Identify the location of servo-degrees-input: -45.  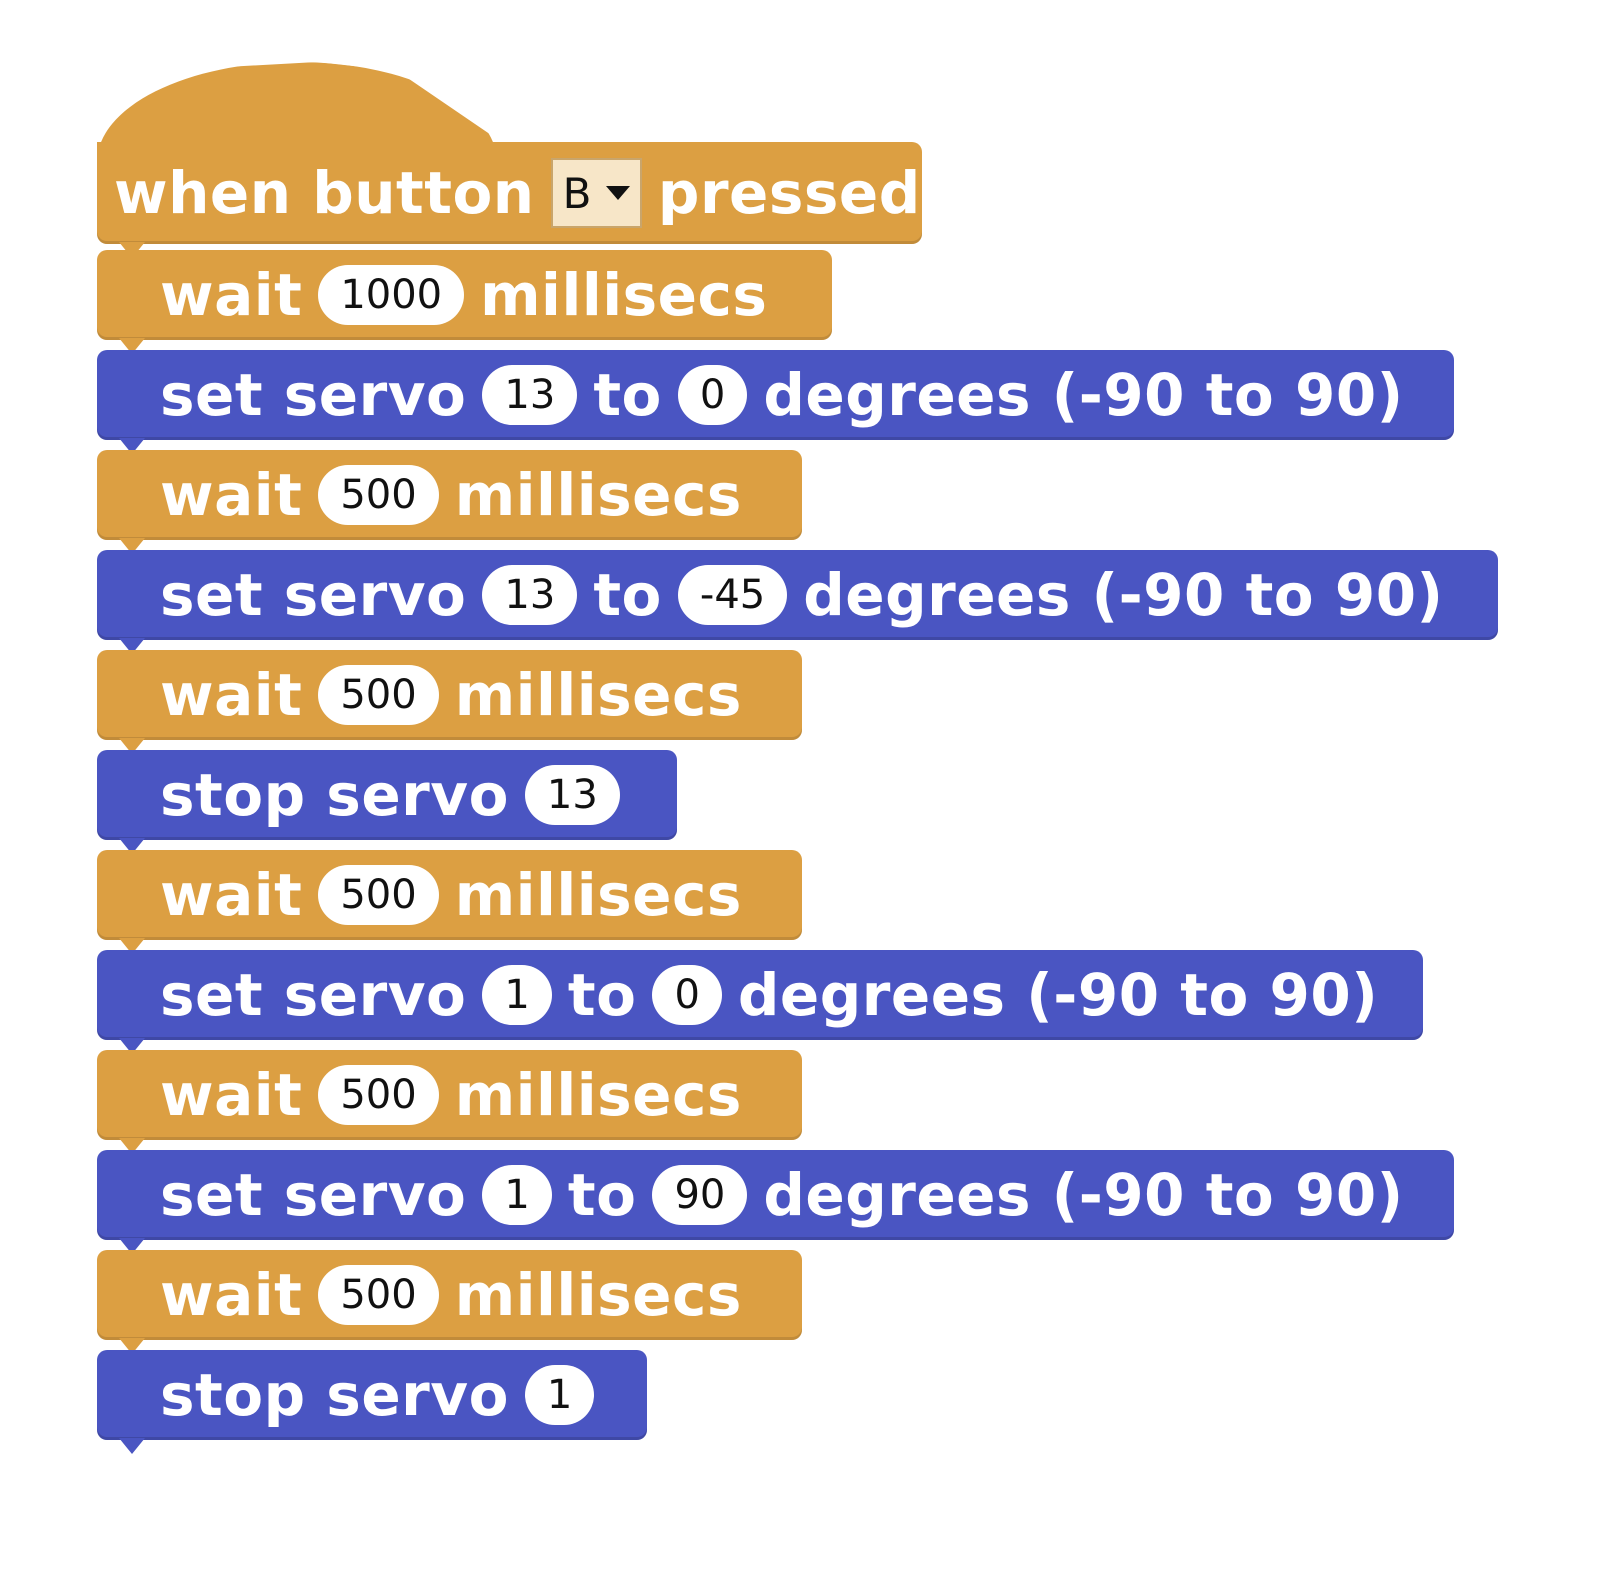
(732, 595).